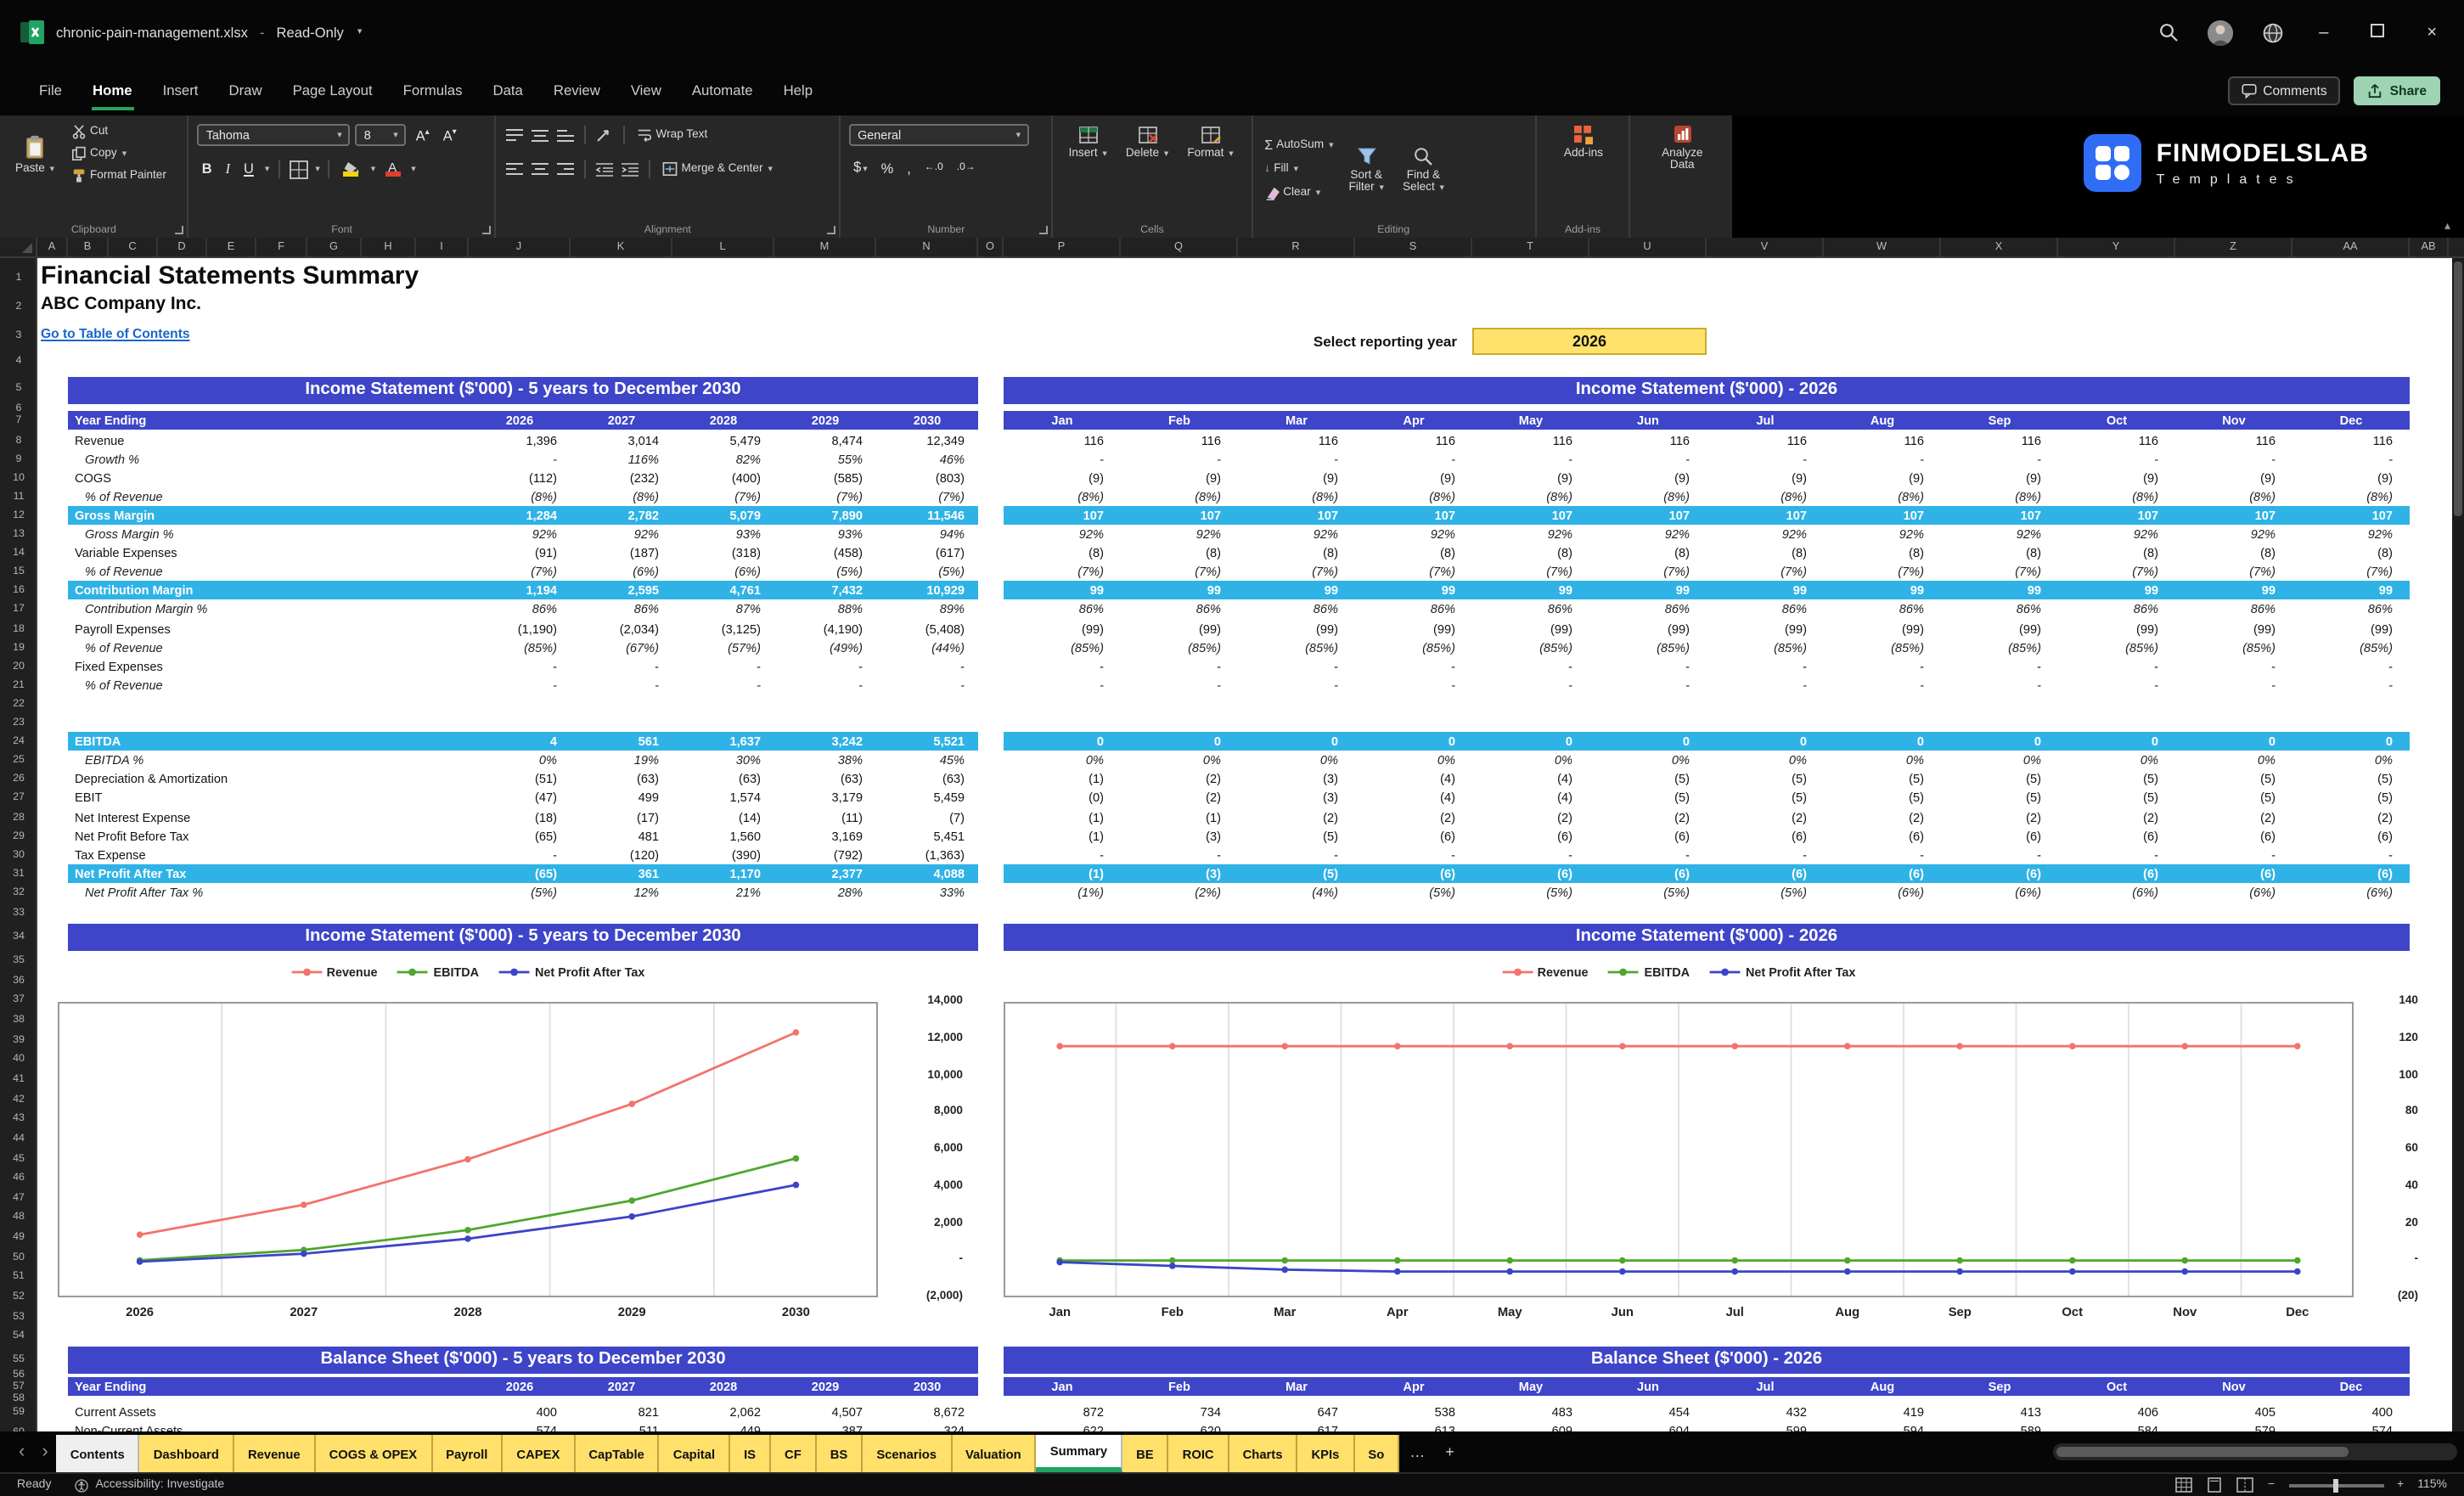 This screenshot has height=1496, width=2464. Describe the element at coordinates (18, 873) in the screenshot. I see `row-header-31: 31` at that location.